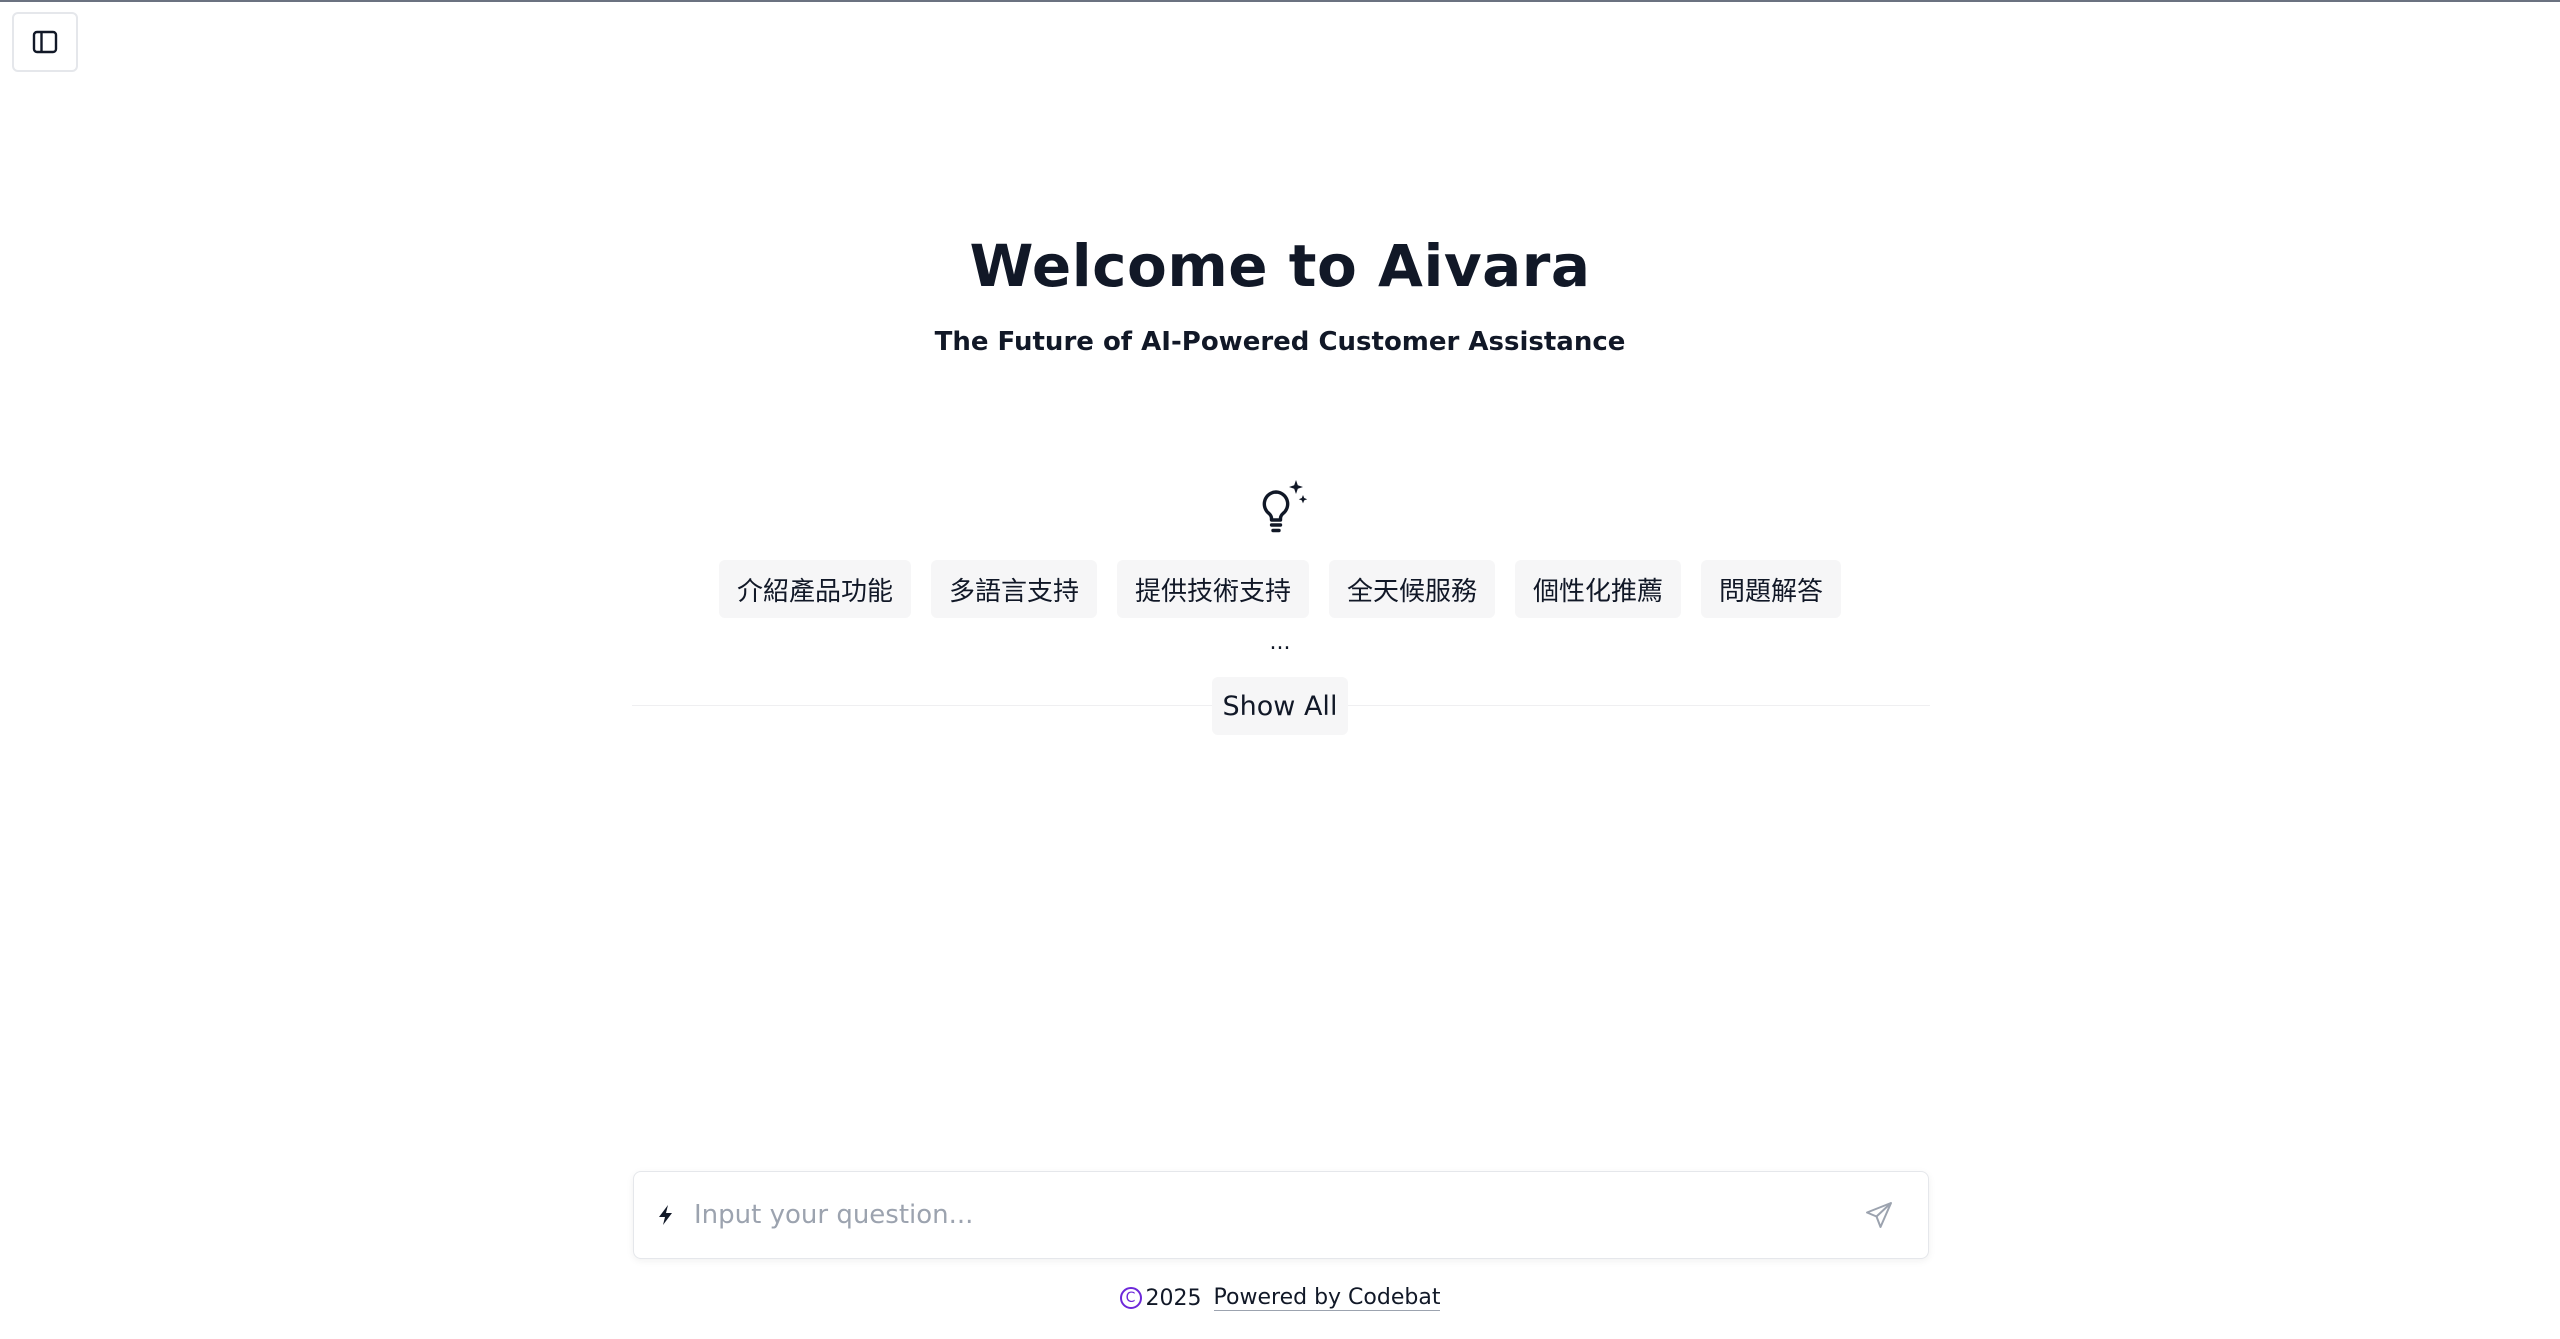 This screenshot has width=2560, height=1339. I want to click on suggestion-chip: 問題解答, so click(1771, 589).